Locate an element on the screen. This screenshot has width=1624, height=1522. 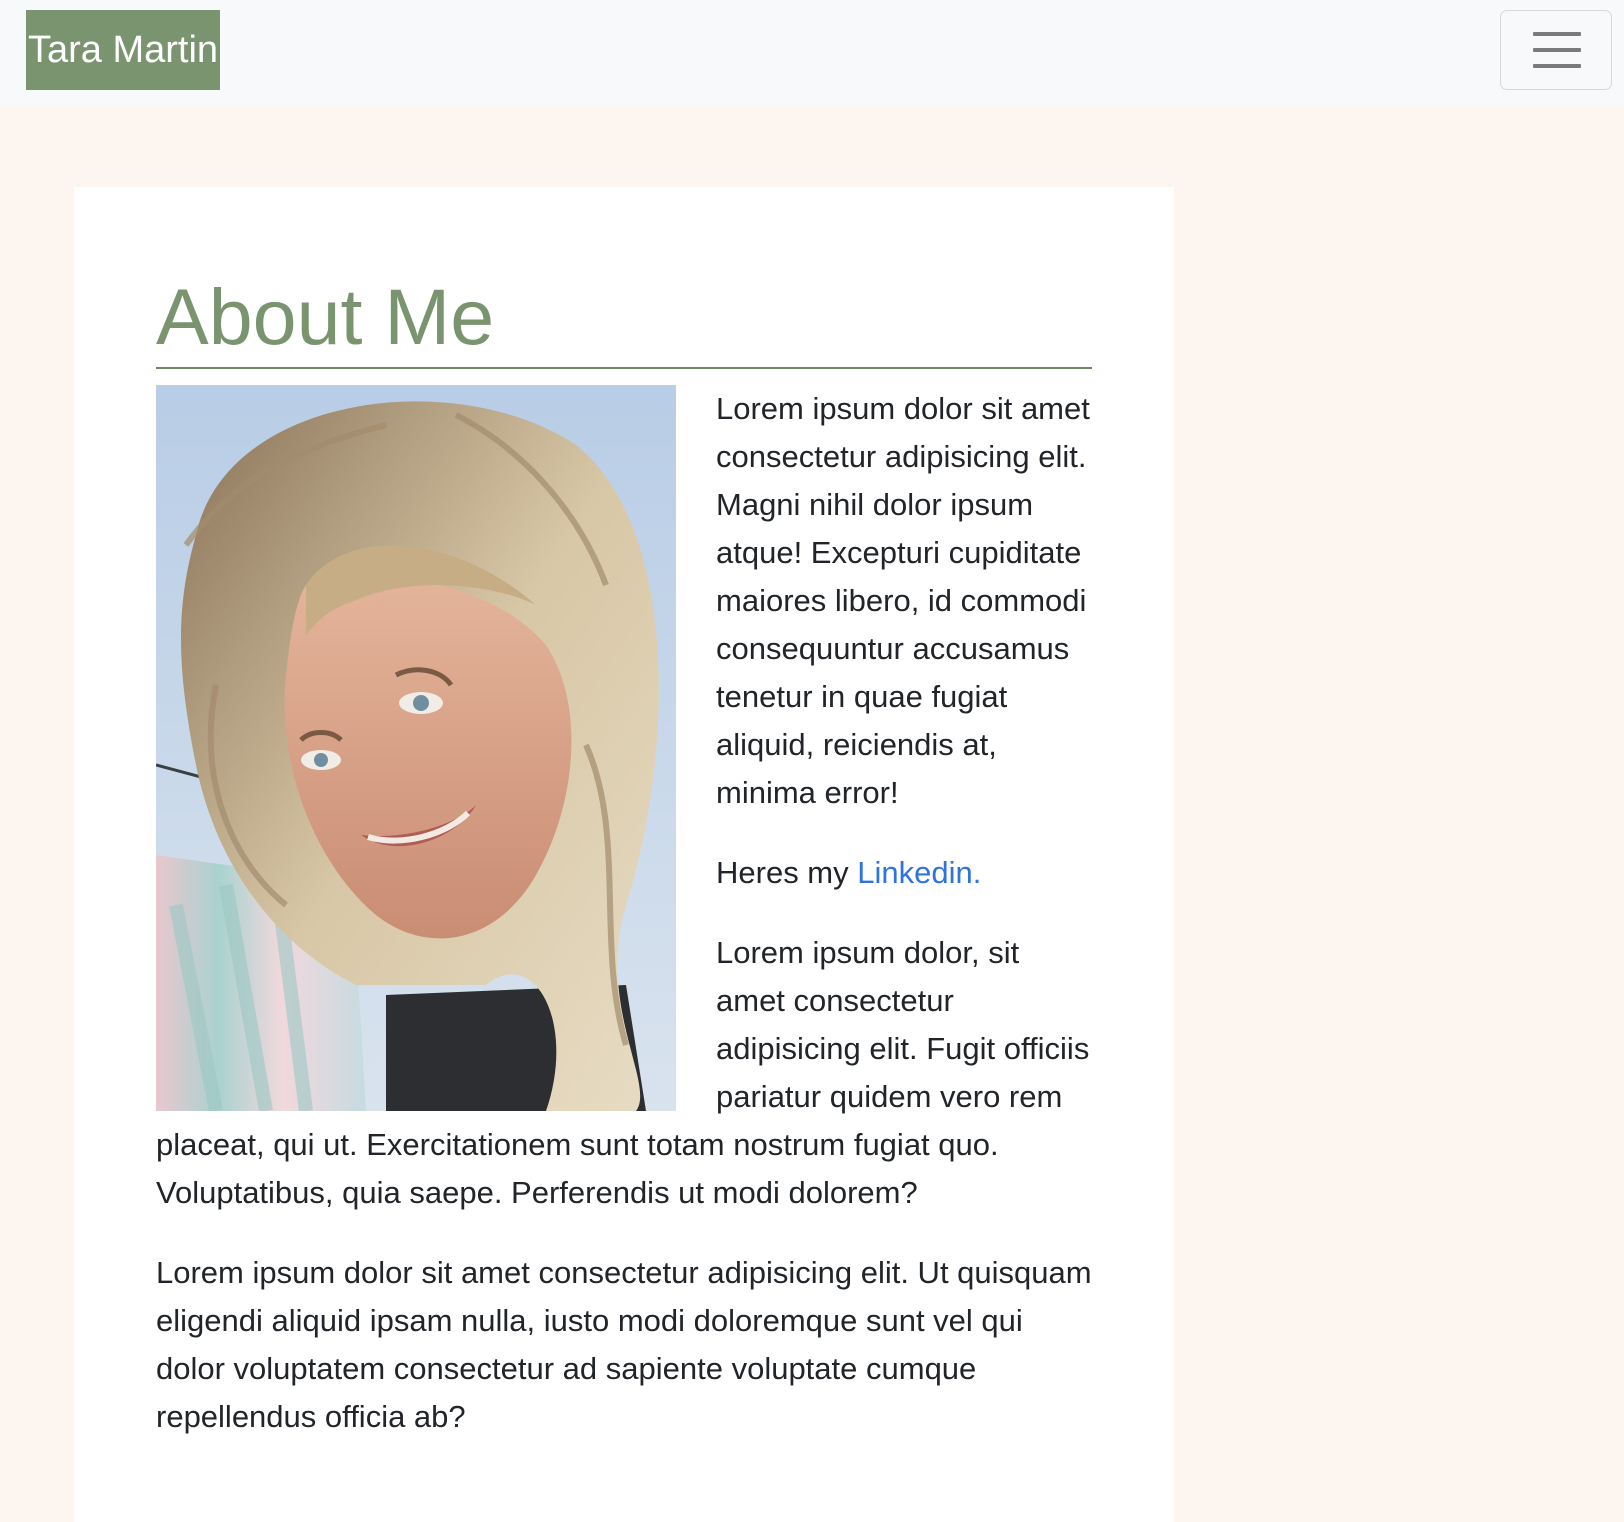
title-divider is located at coordinates (624, 368).